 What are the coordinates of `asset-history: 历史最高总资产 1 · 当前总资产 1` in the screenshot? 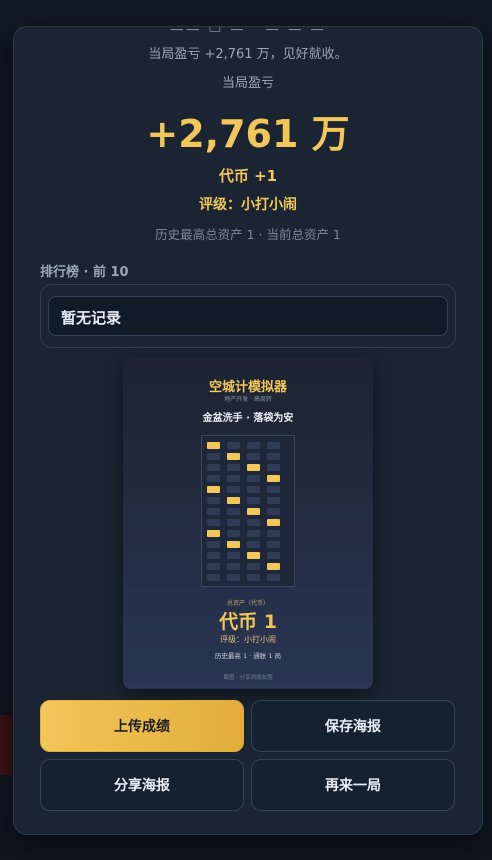 It's located at (248, 234).